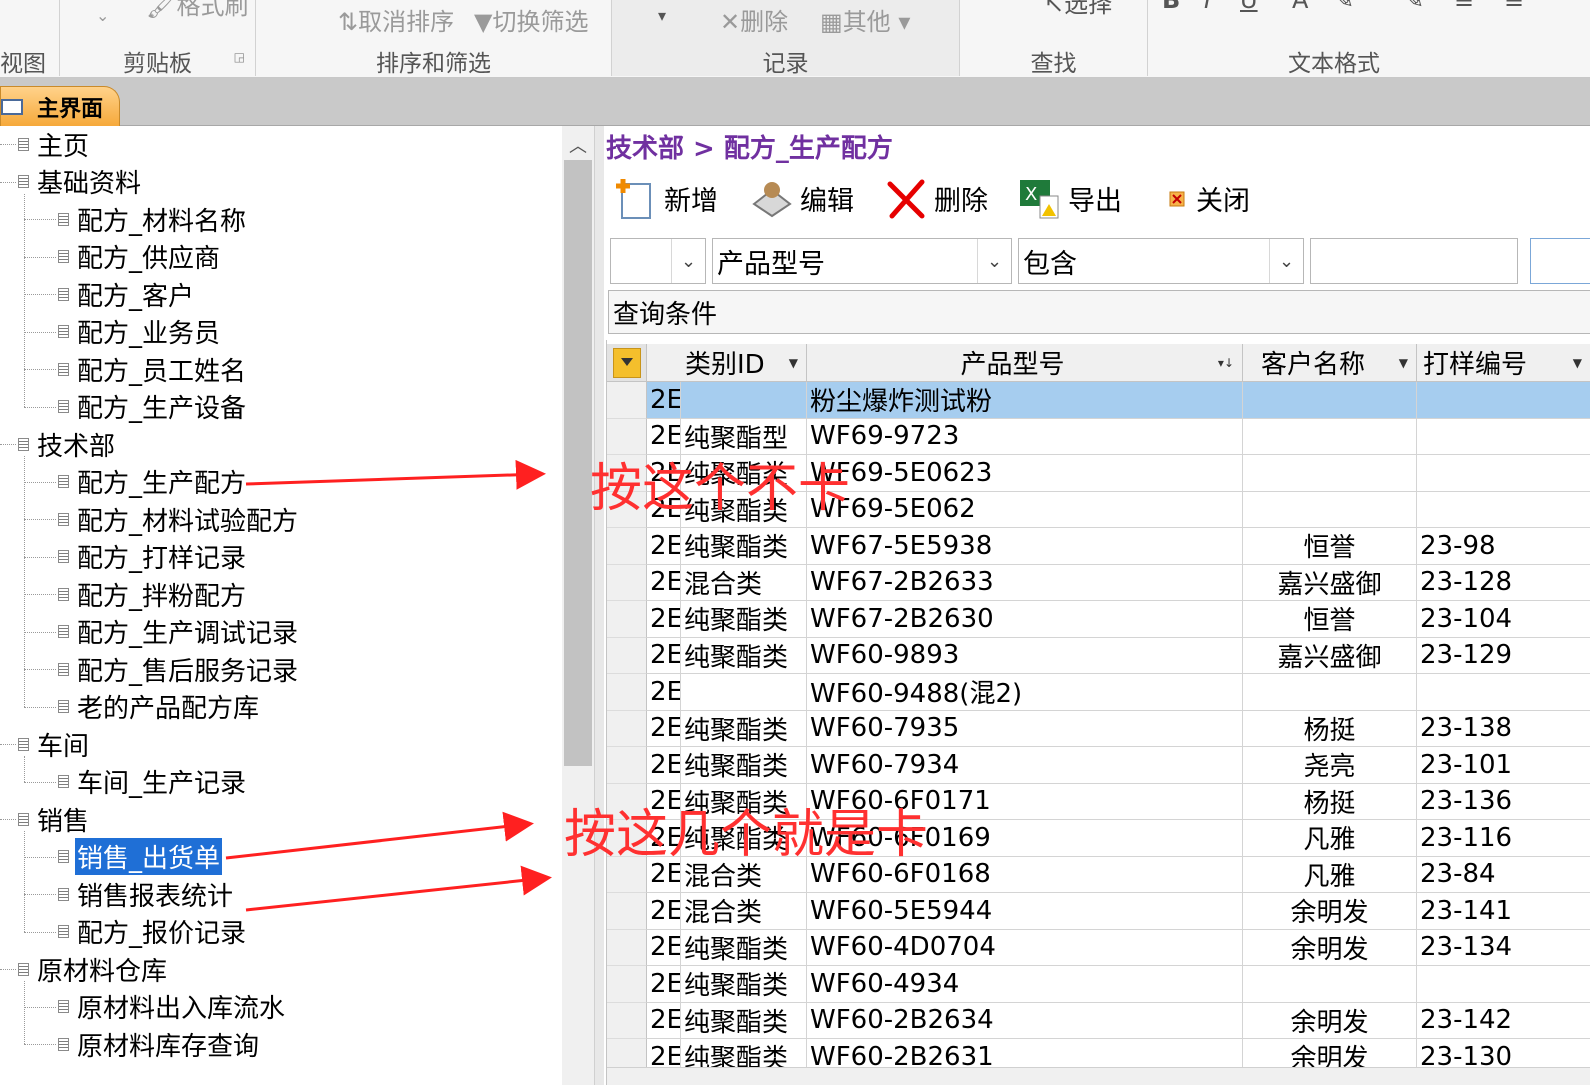 Image resolution: width=1590 pixels, height=1085 pixels. What do you see at coordinates (159, 1044) in the screenshot?
I see `tree-item: 原材料库存查询` at bounding box center [159, 1044].